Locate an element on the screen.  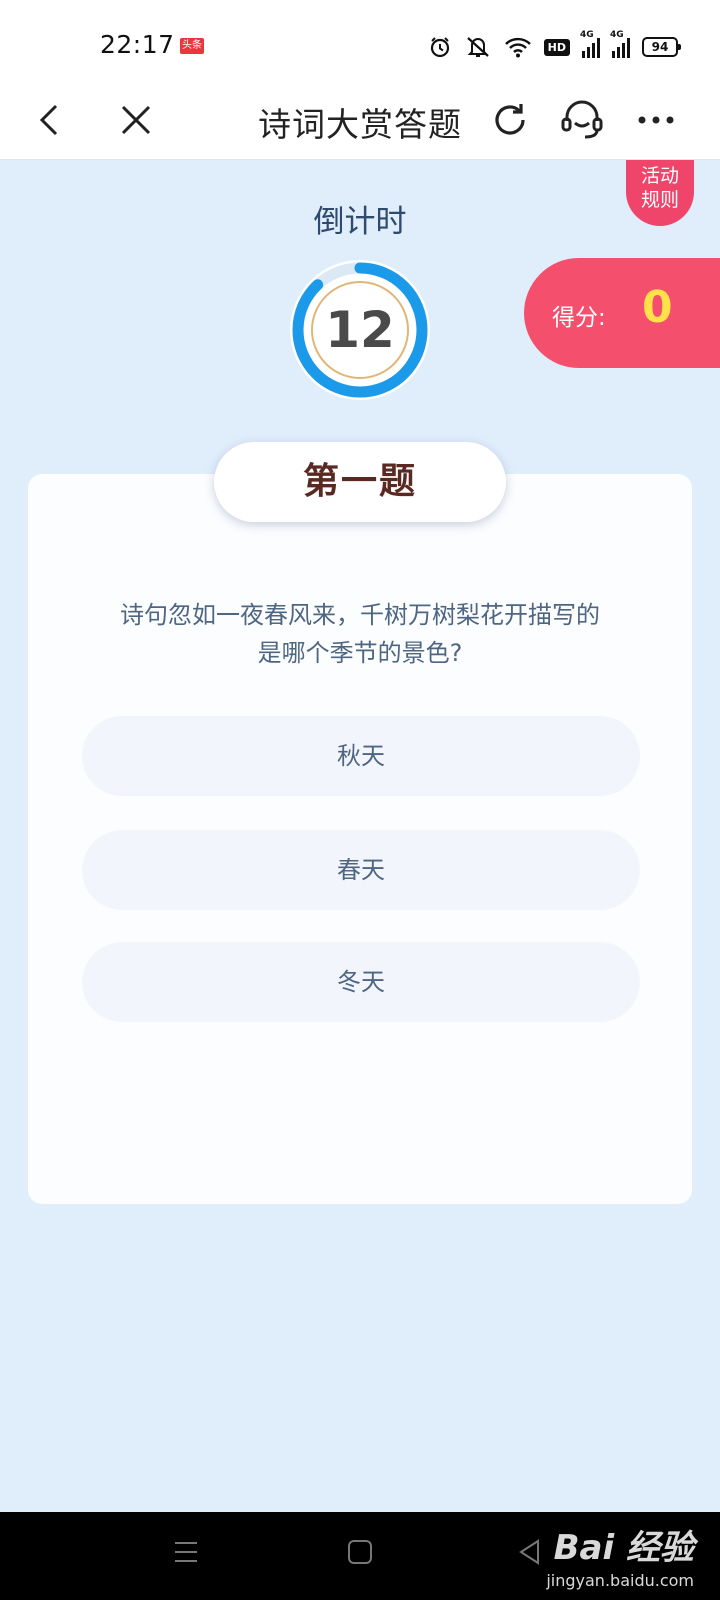
rules-line-2: 规则 is located at coordinates (659, 200).